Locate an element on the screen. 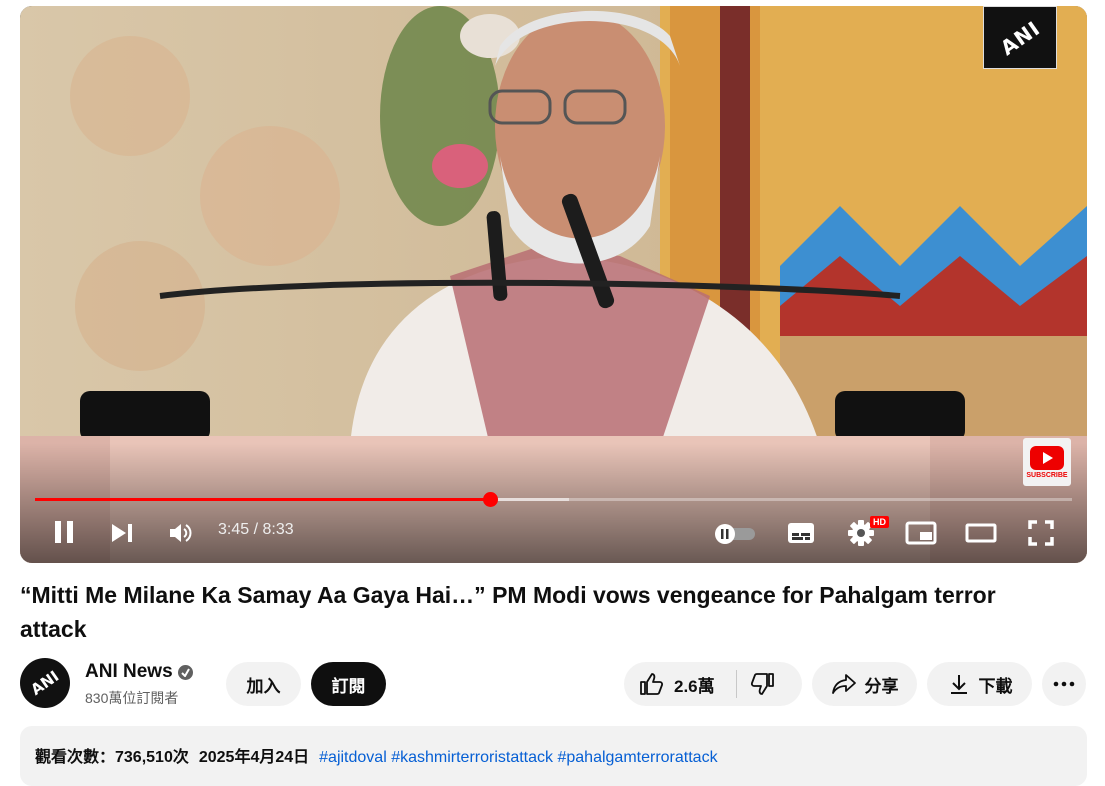 This screenshot has width=1105, height=786. theater-mode-button is located at coordinates (981, 533).